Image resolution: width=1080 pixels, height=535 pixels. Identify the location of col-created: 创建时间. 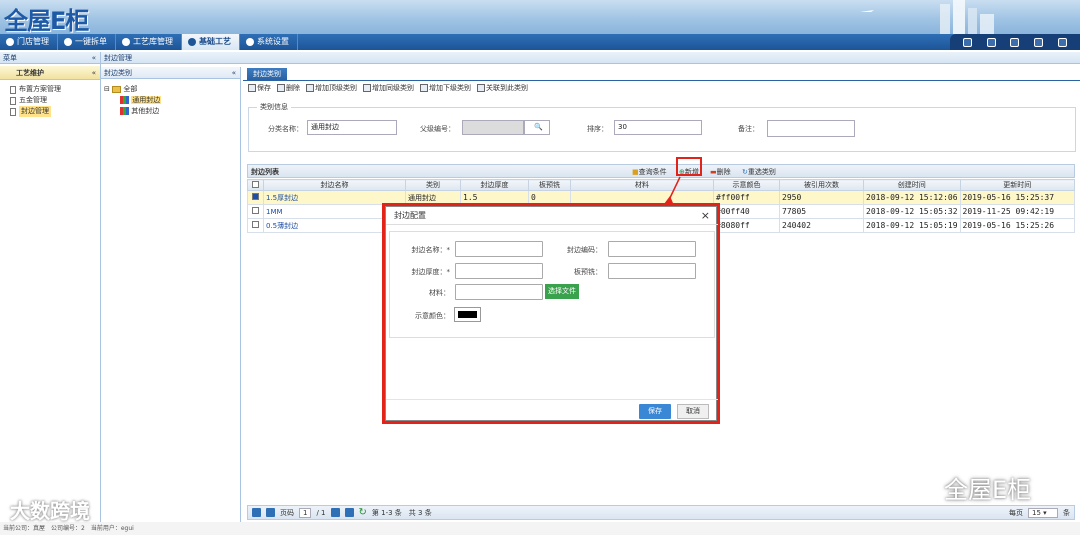
(912, 185).